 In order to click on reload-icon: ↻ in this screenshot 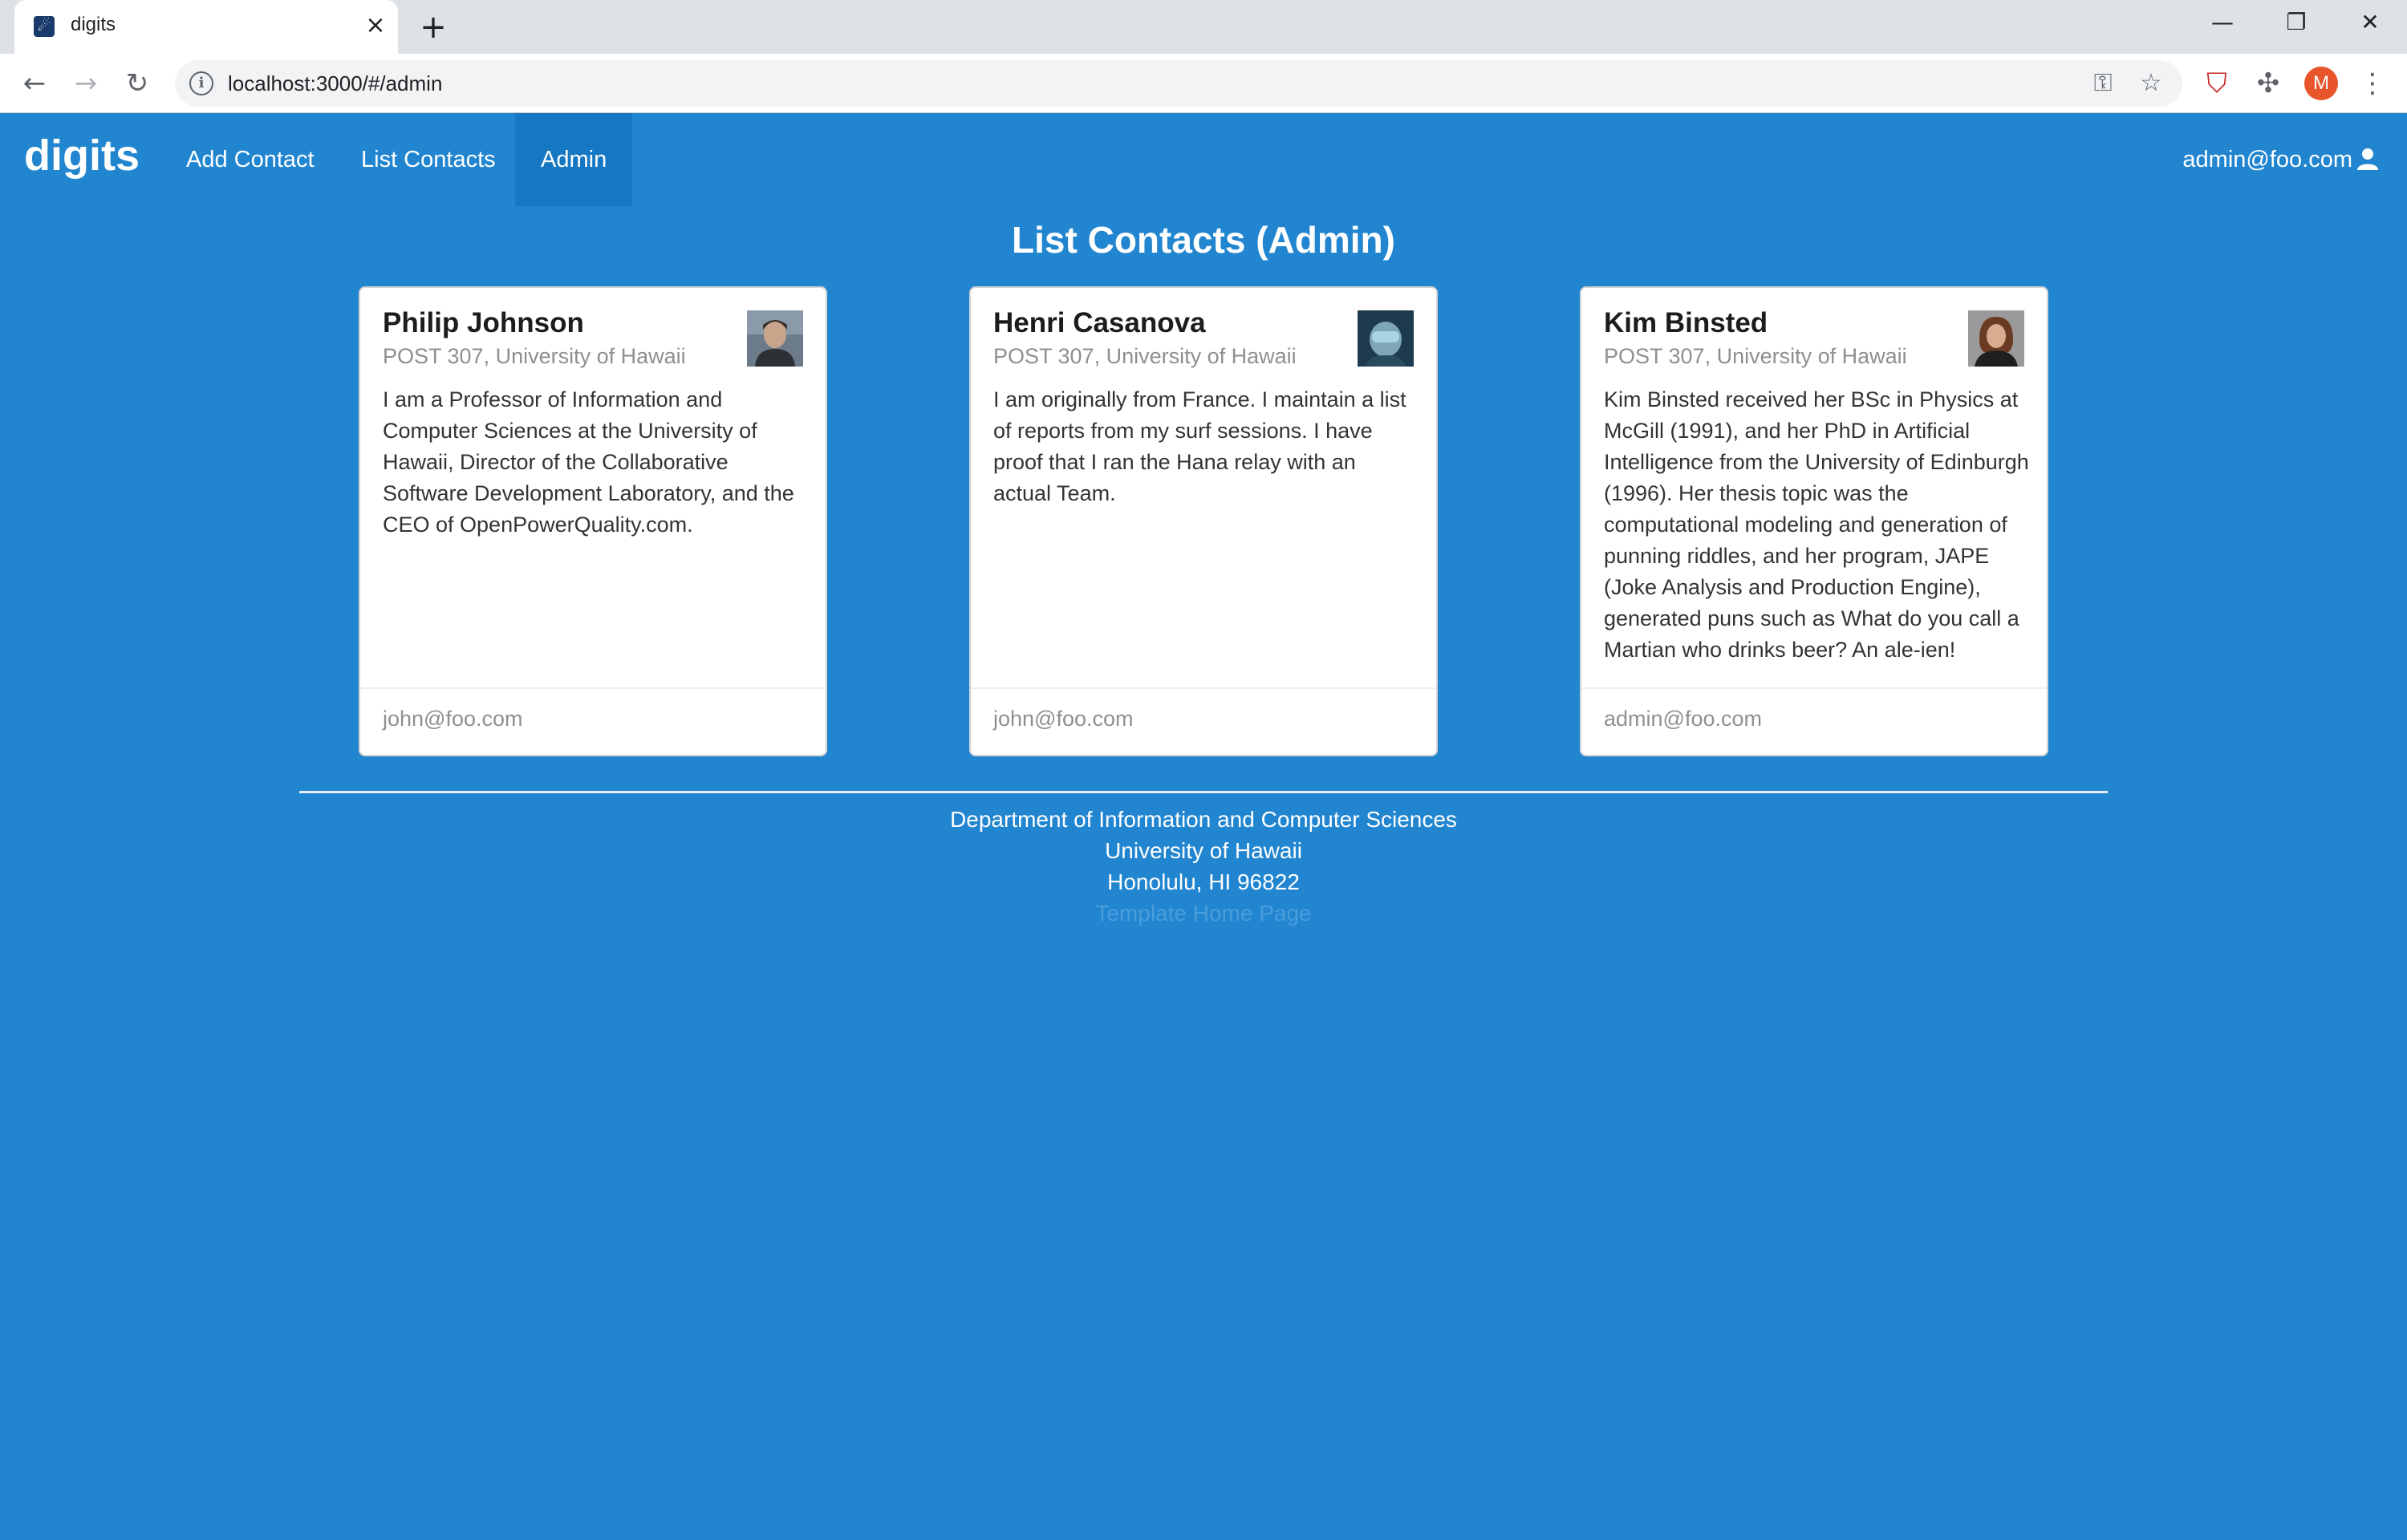, I will do `click(137, 83)`.